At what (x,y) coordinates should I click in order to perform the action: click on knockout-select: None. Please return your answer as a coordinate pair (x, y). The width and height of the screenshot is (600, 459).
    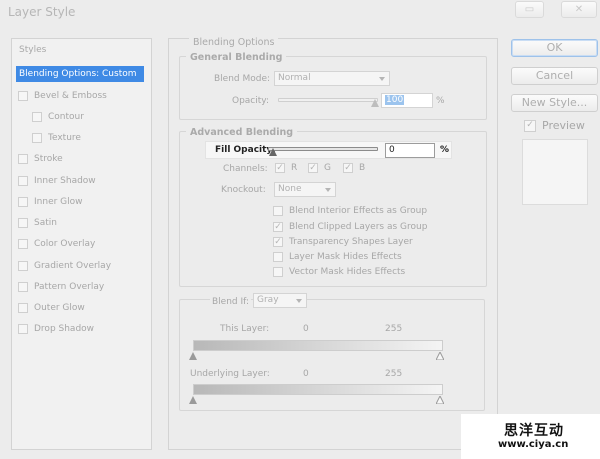
    Looking at the image, I should click on (305, 189).